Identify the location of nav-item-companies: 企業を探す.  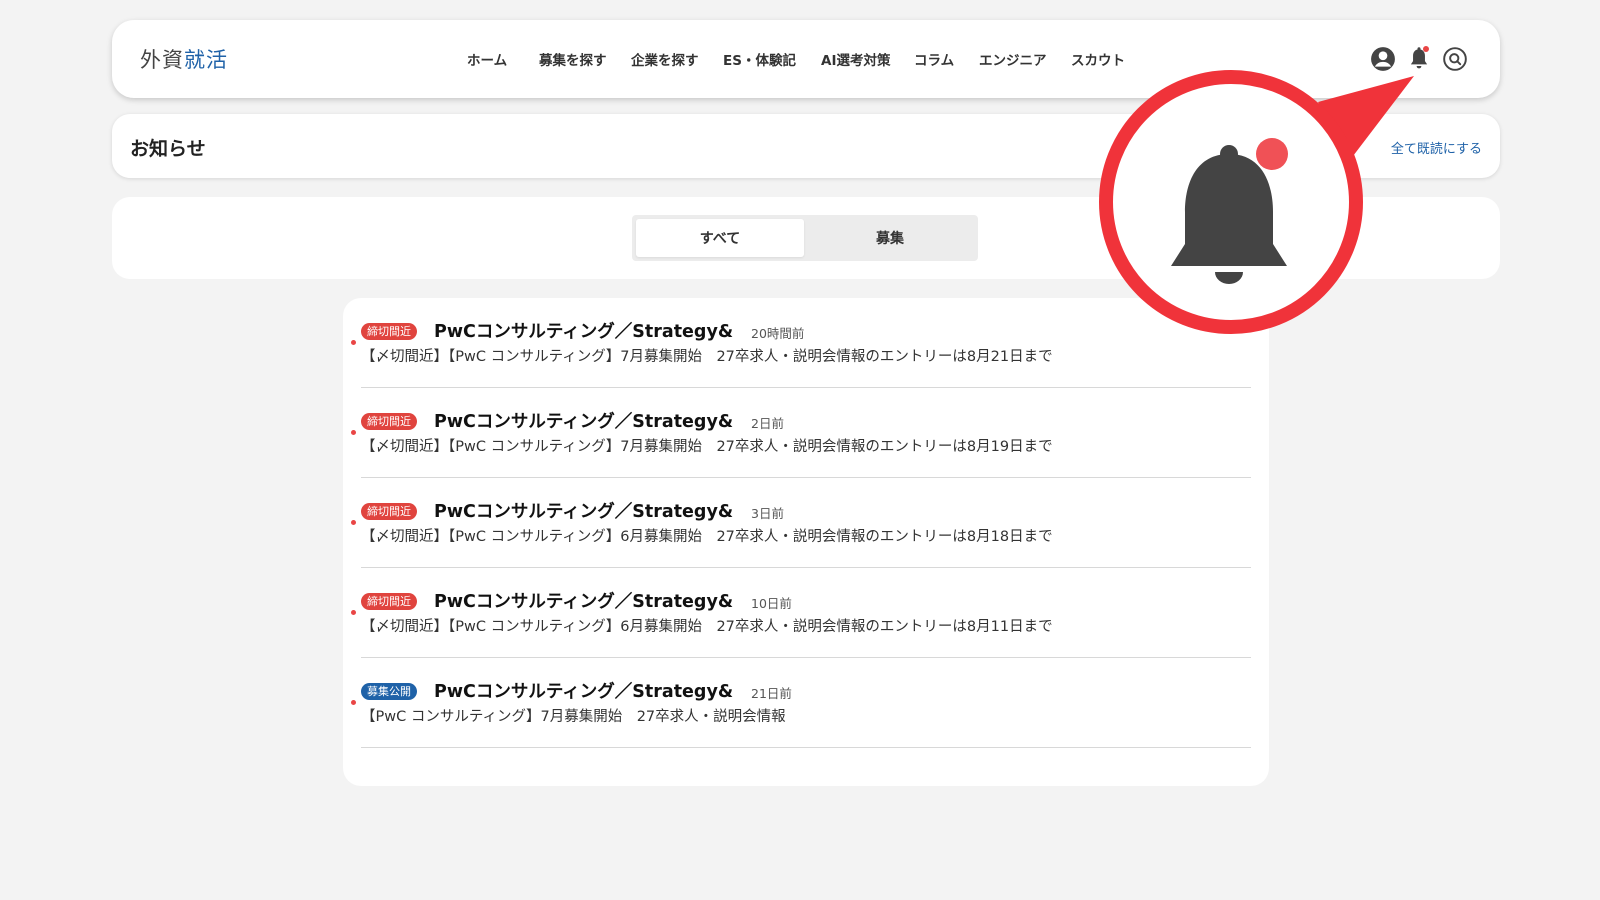
(665, 59).